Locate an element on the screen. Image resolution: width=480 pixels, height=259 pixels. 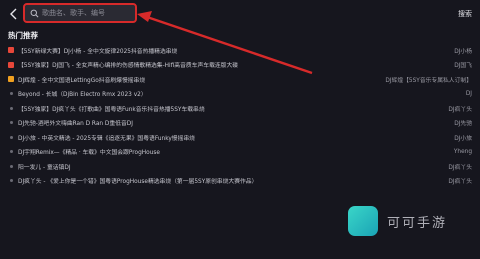
song-artist: DJ is located at coordinates (468, 93).